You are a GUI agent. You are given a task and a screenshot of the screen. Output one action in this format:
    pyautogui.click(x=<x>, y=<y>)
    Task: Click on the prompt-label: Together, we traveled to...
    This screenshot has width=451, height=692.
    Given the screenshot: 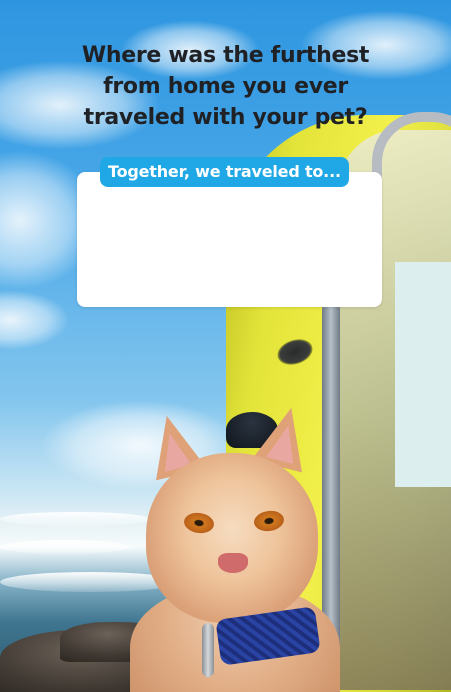 What is the action you would take?
    pyautogui.click(x=224, y=172)
    